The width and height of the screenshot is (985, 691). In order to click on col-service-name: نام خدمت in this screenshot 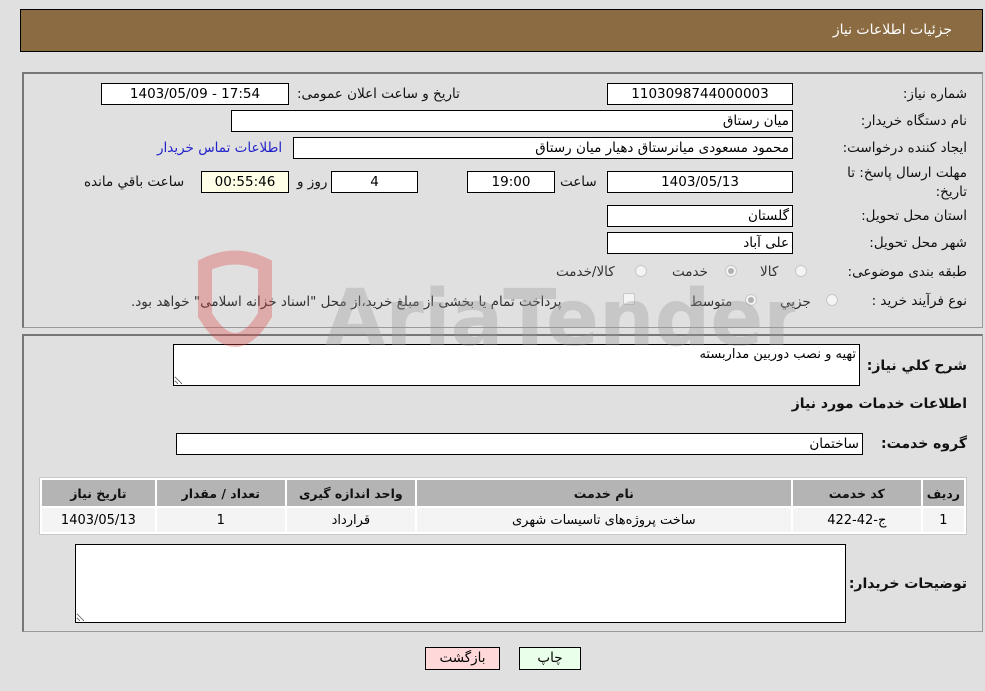, I will do `click(603, 493)`.